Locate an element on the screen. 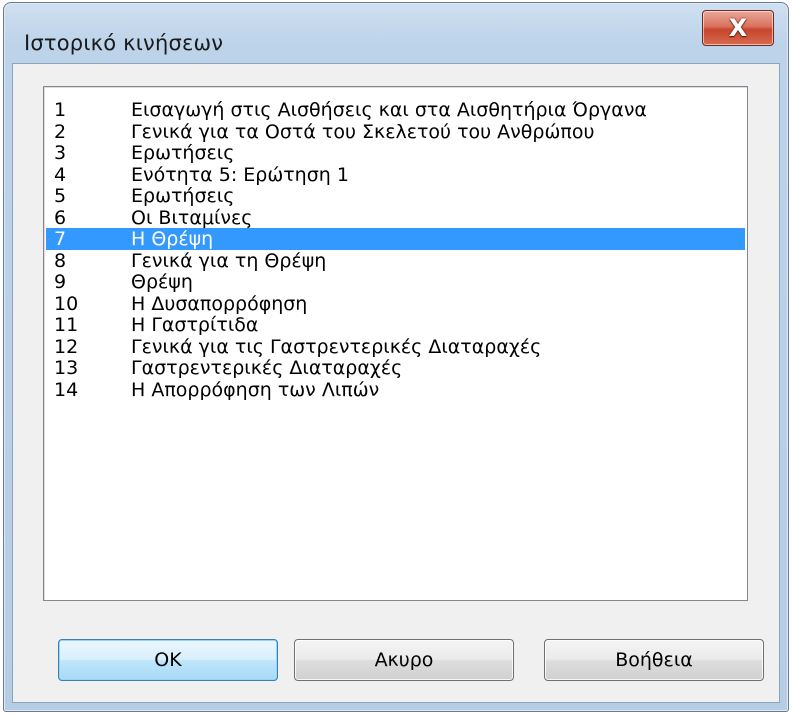 The image size is (792, 716). list-item-number: 3 is located at coordinates (60, 153).